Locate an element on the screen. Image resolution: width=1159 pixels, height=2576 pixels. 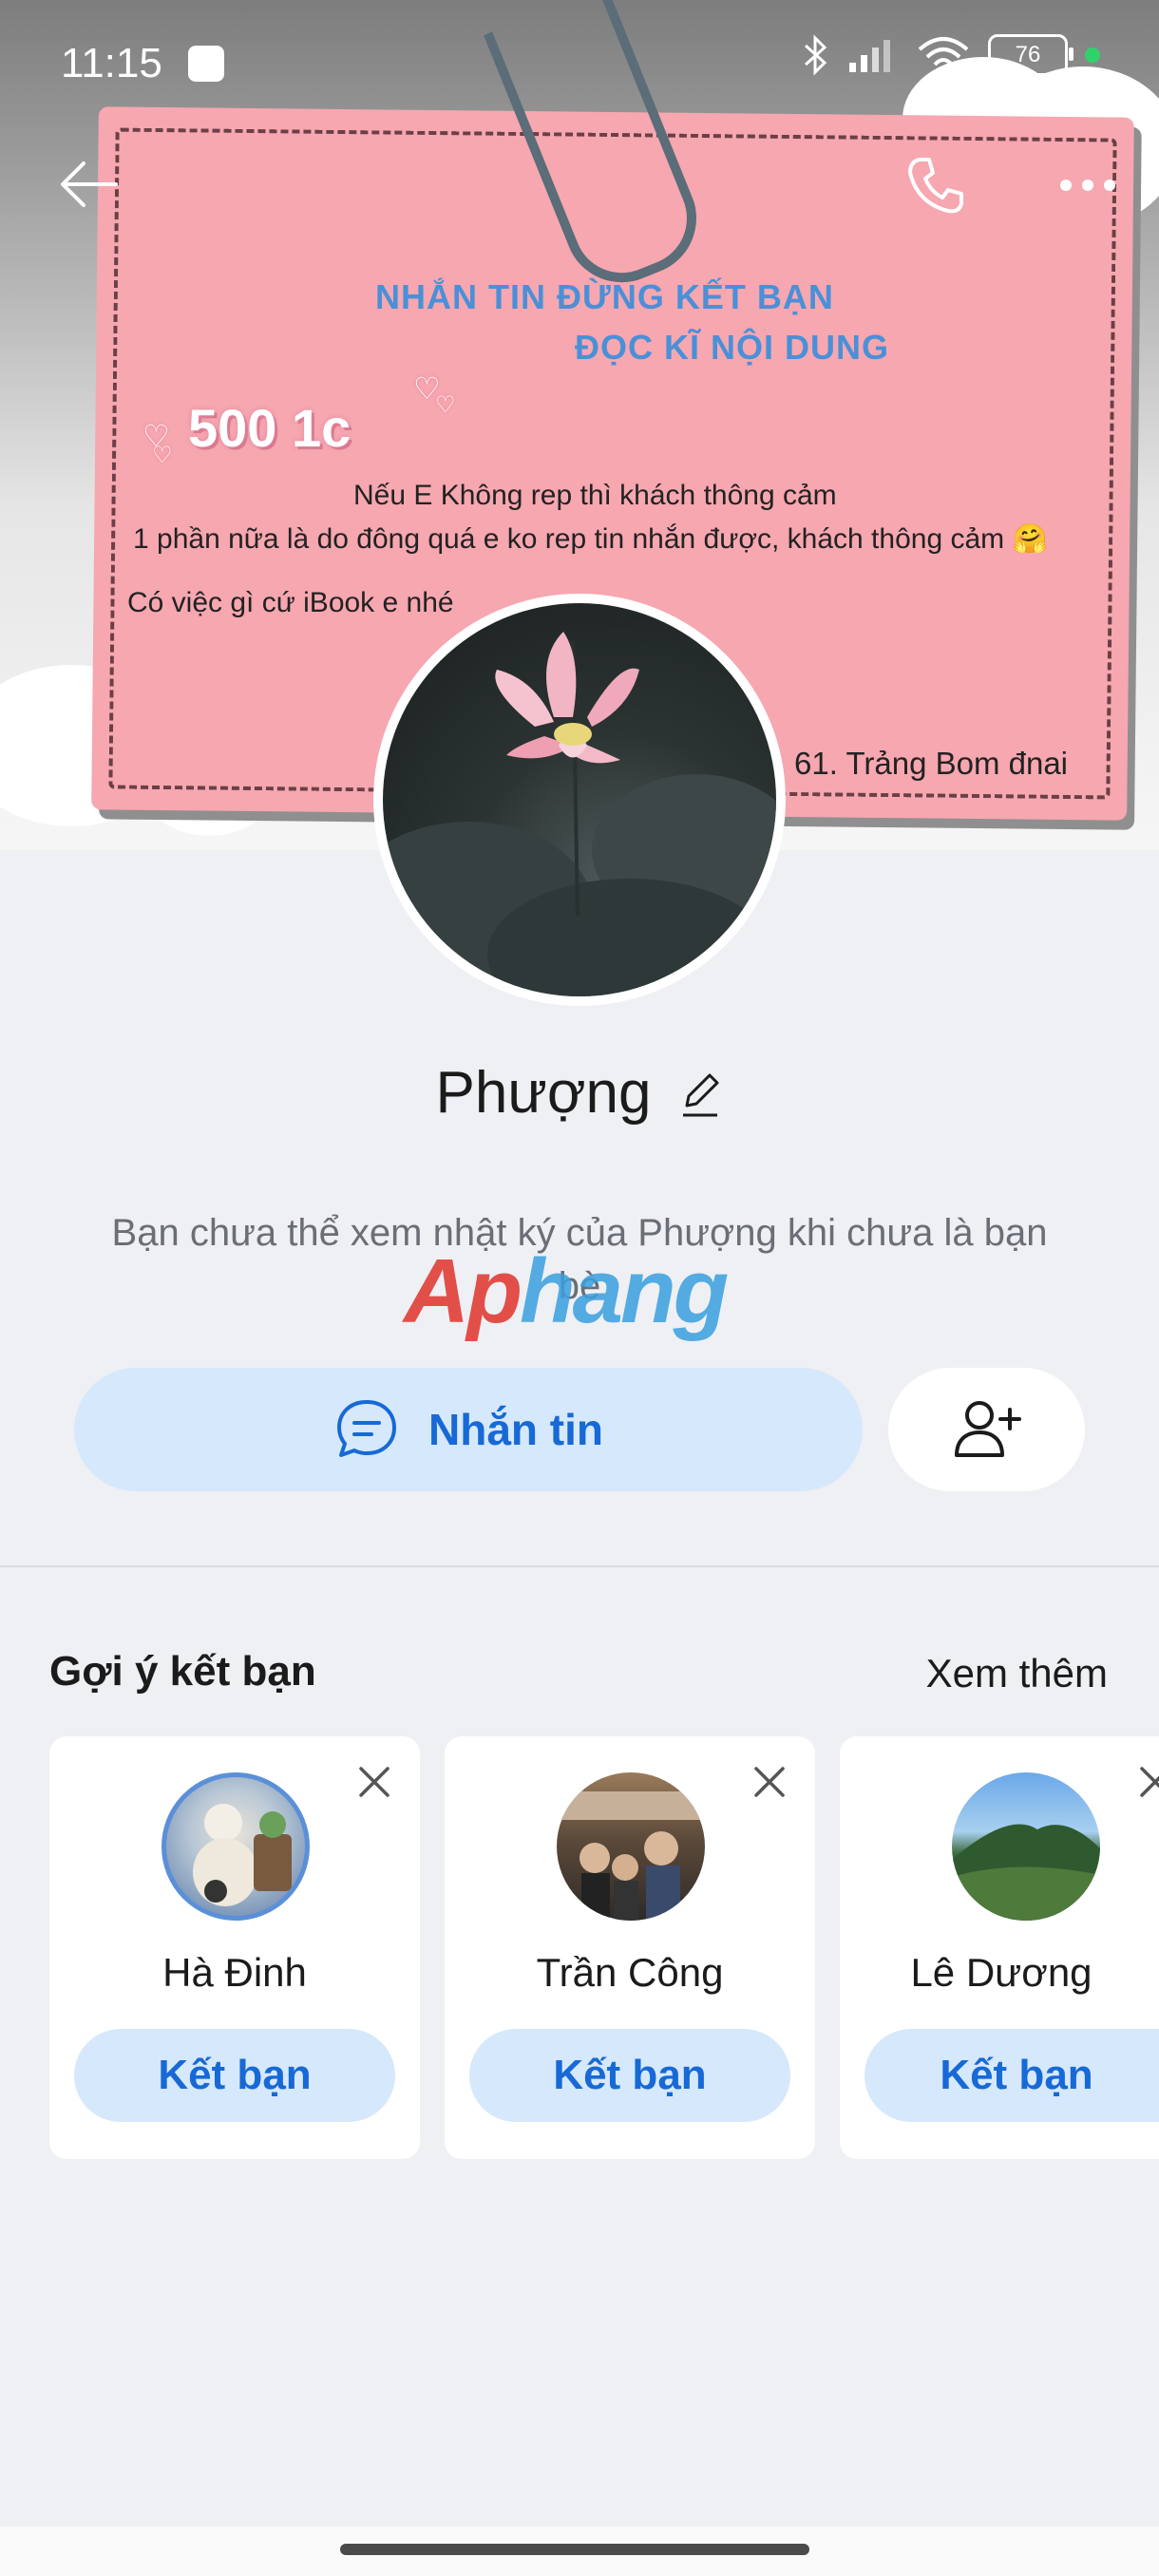
message-button: Nhắn tin is located at coordinates (468, 1429).